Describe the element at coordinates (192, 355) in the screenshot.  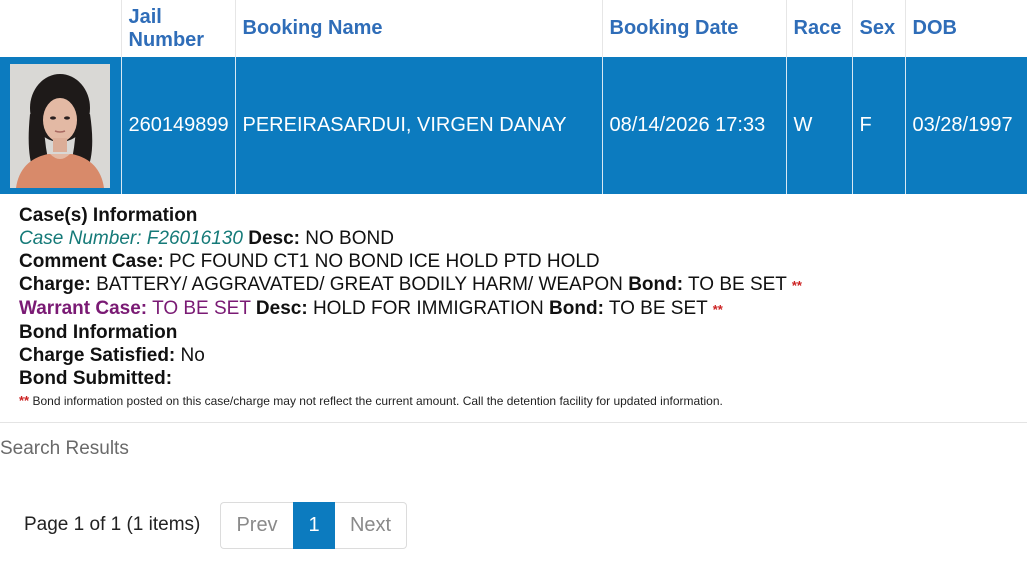
I see `charge-satisfied-value: No` at that location.